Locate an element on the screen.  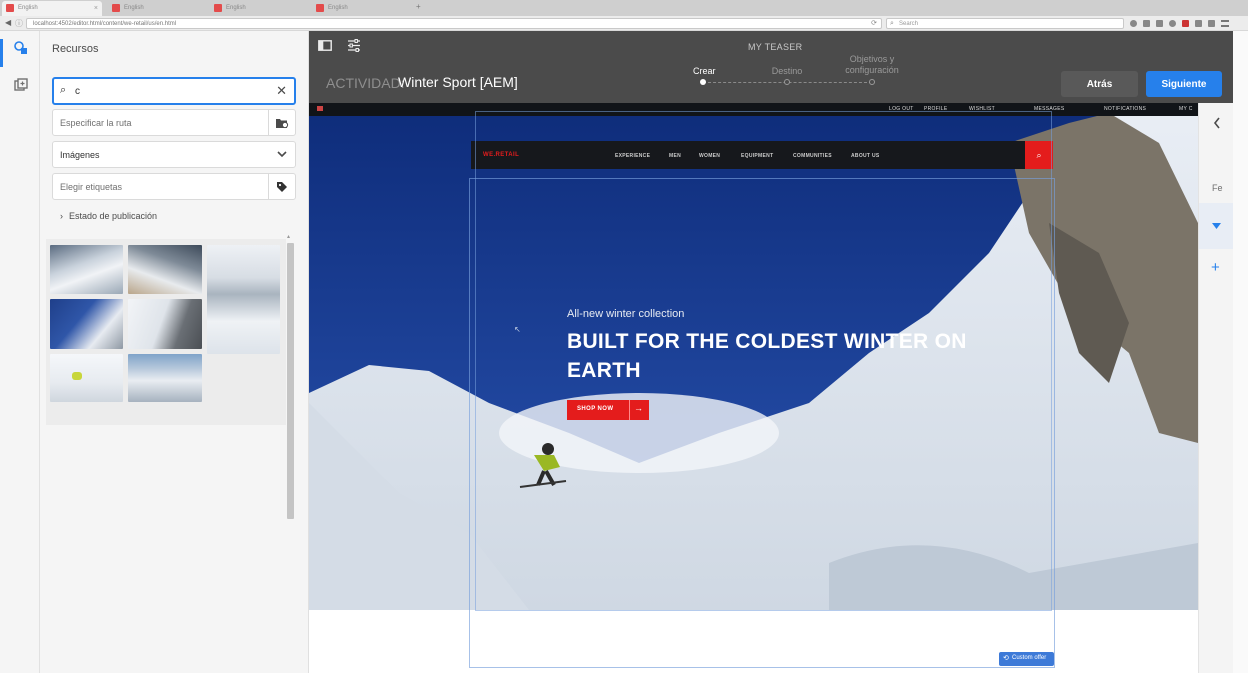
panel-title: Recursos is located at coordinates (75, 49).